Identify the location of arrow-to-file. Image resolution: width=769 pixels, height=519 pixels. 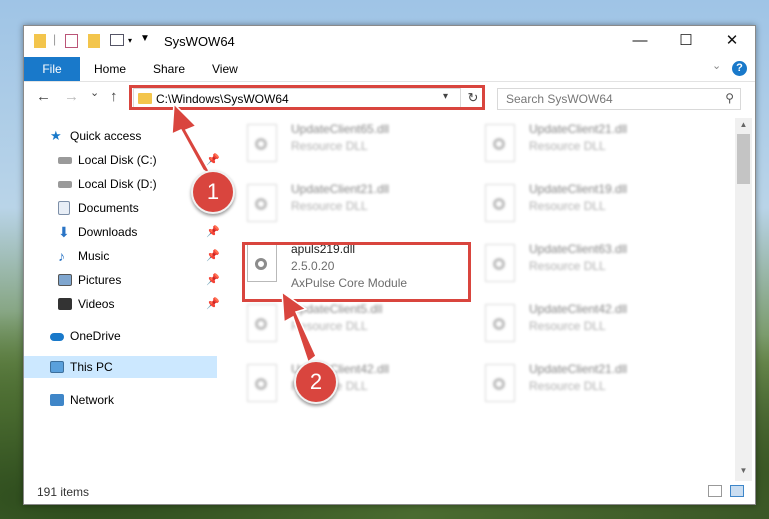
(299, 327).